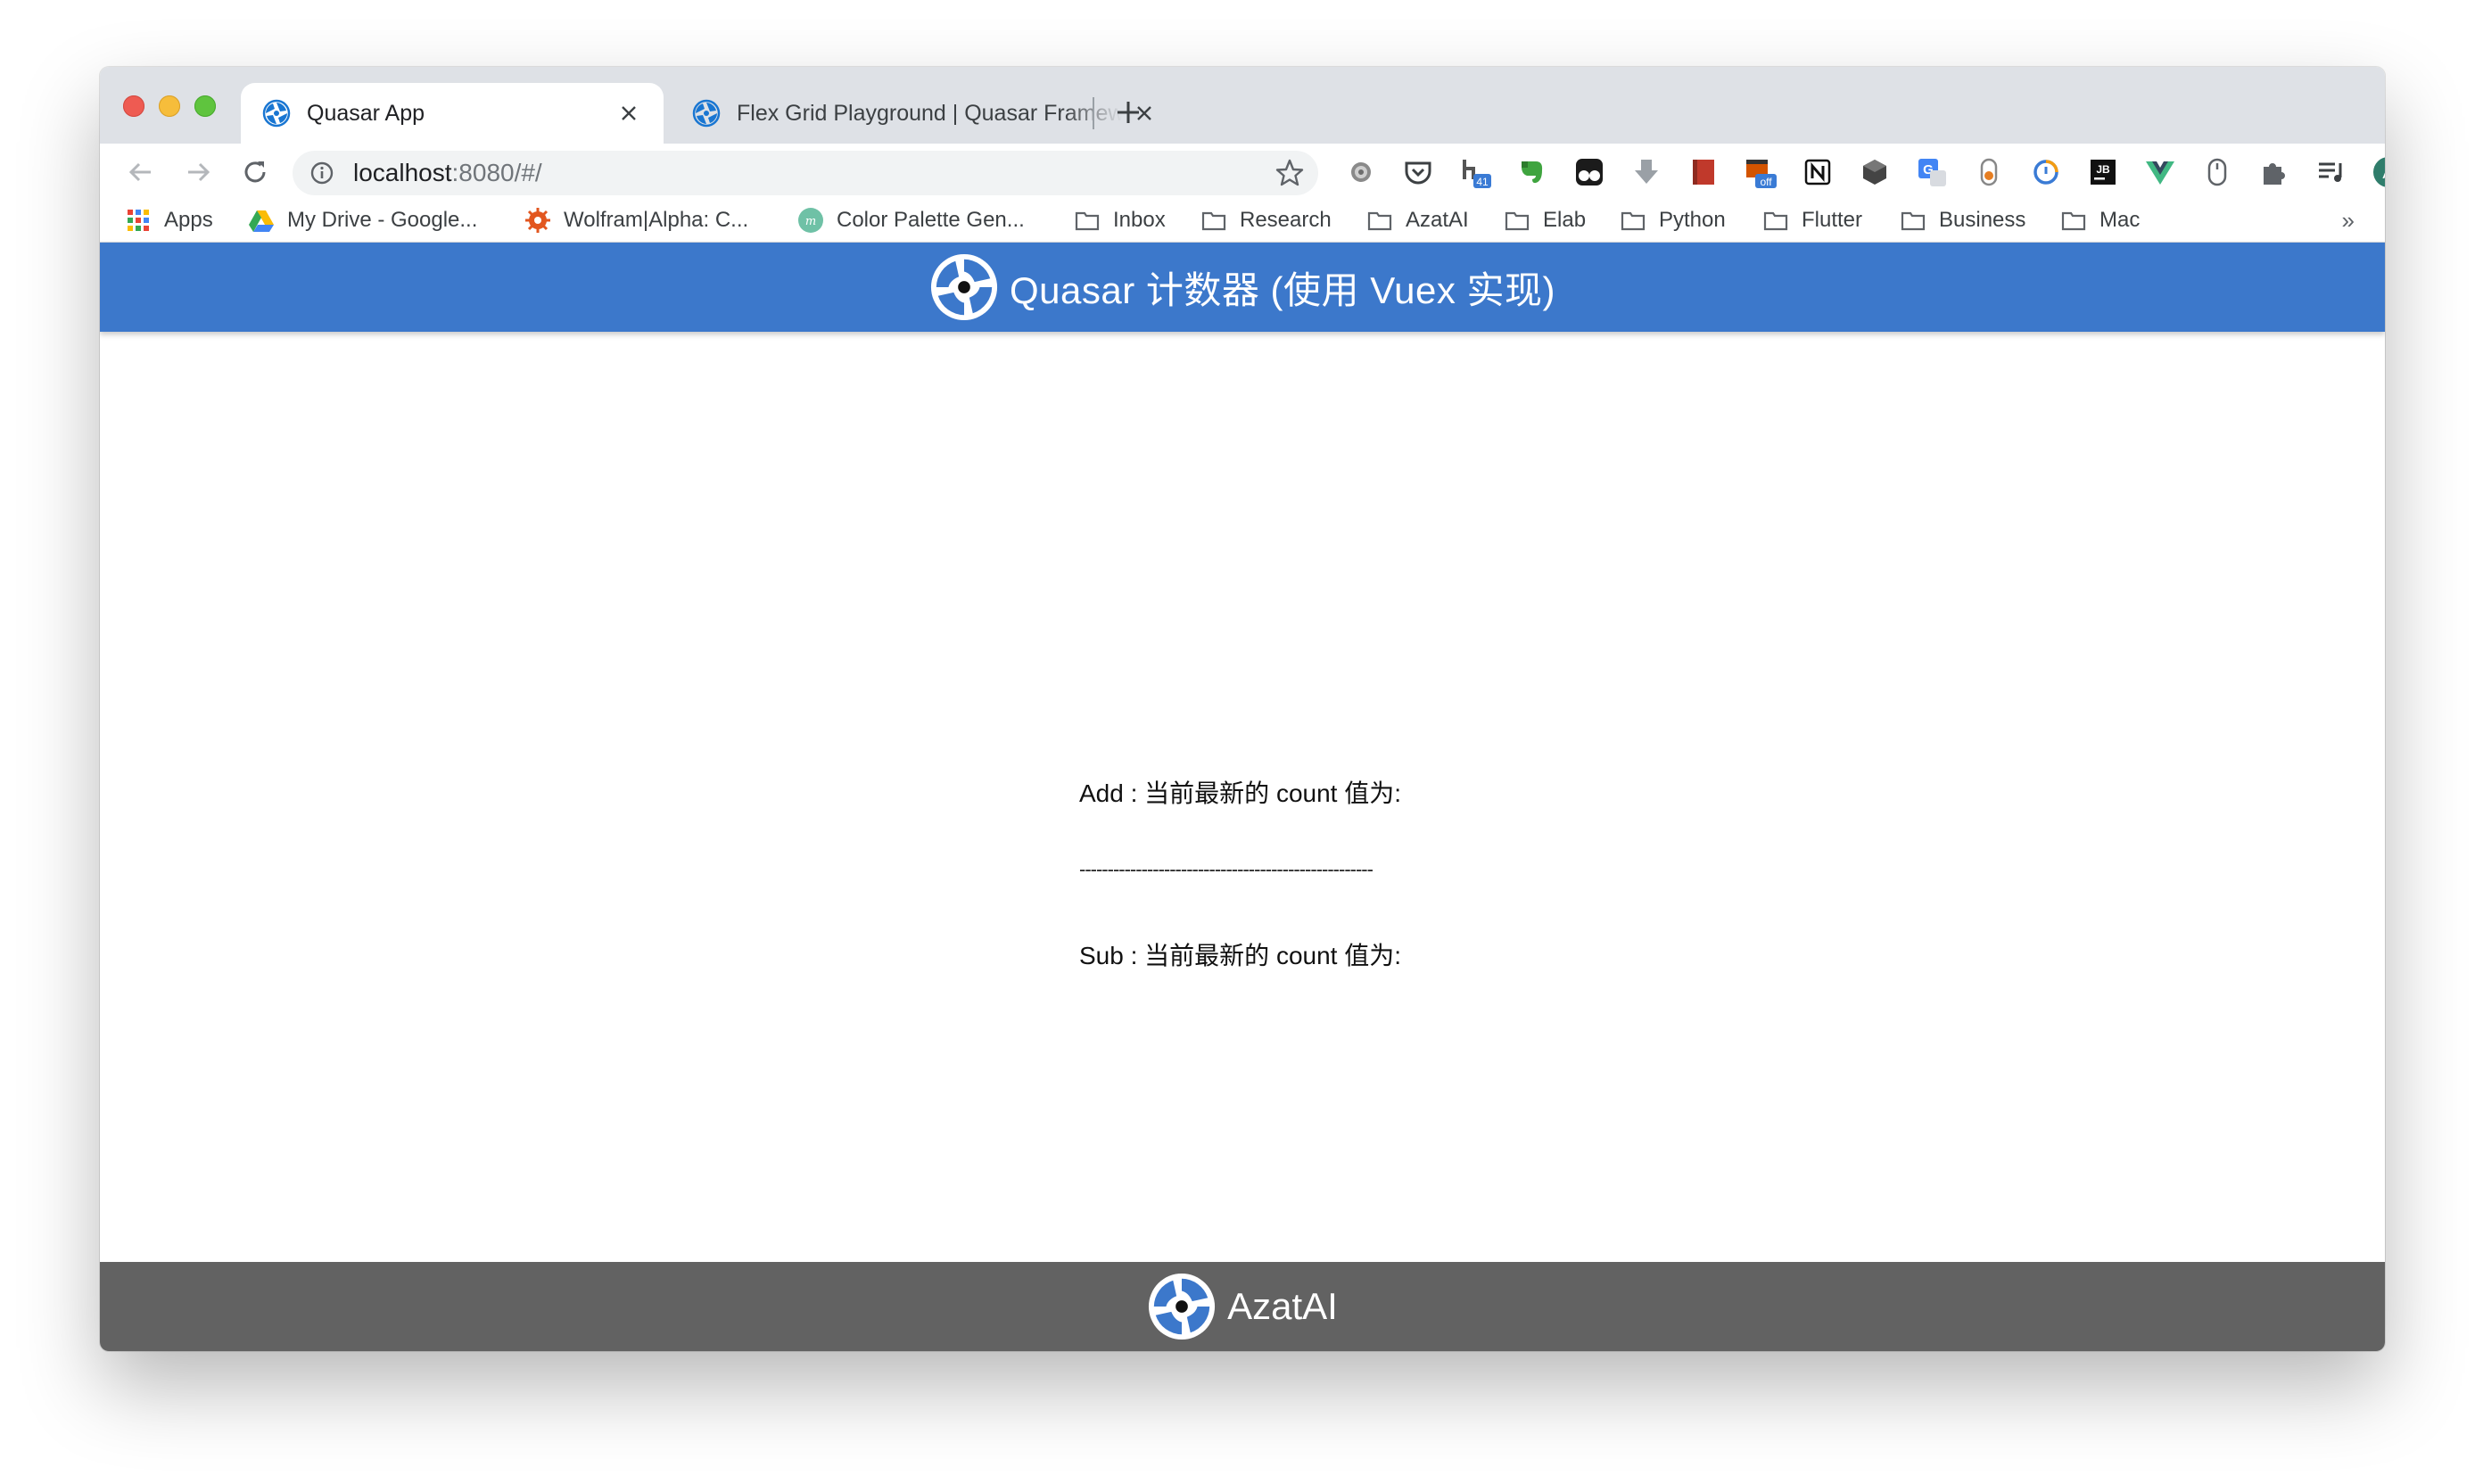 This screenshot has height=1484, width=2483. I want to click on arrow-left-icon, so click(139, 172).